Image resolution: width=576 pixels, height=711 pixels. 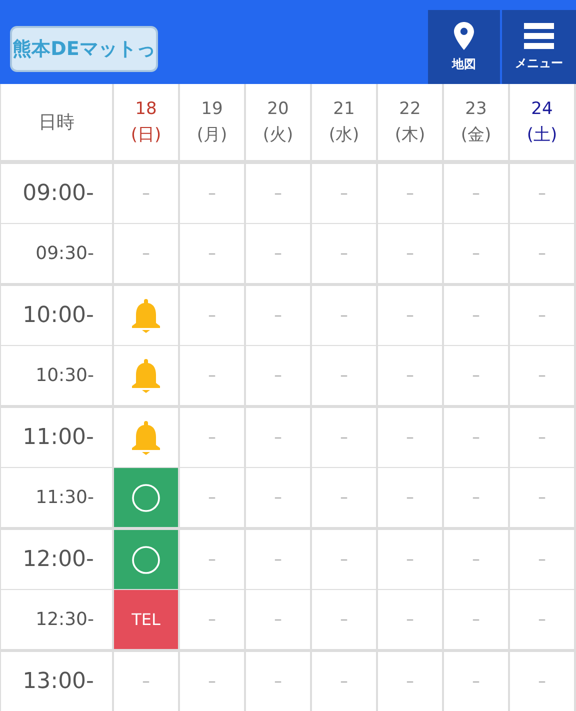 What do you see at coordinates (477, 123) in the screenshot?
I see `date-header: 23 (金)` at bounding box center [477, 123].